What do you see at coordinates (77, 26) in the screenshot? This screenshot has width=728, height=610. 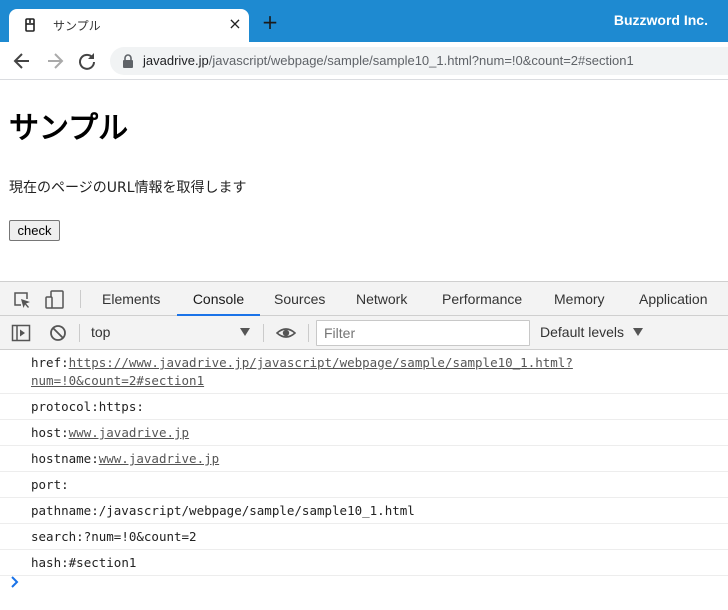 I see `tab-title: サンプル` at bounding box center [77, 26].